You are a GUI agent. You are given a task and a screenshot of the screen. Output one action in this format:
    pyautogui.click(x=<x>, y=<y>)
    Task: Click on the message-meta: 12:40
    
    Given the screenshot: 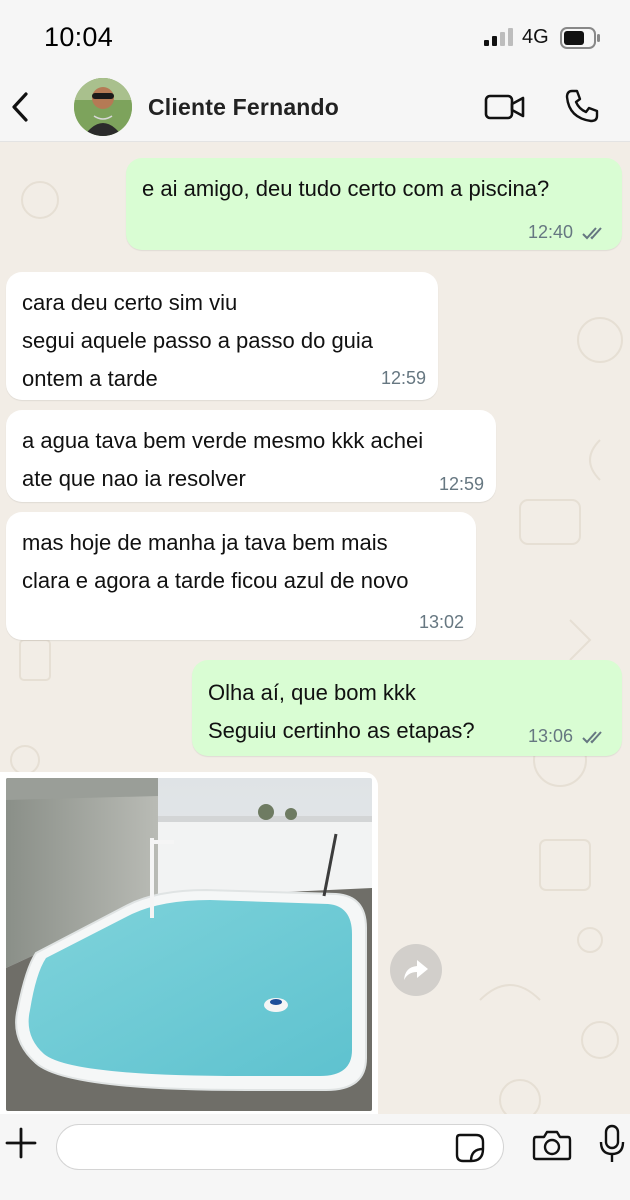 What is the action you would take?
    pyautogui.click(x=568, y=232)
    